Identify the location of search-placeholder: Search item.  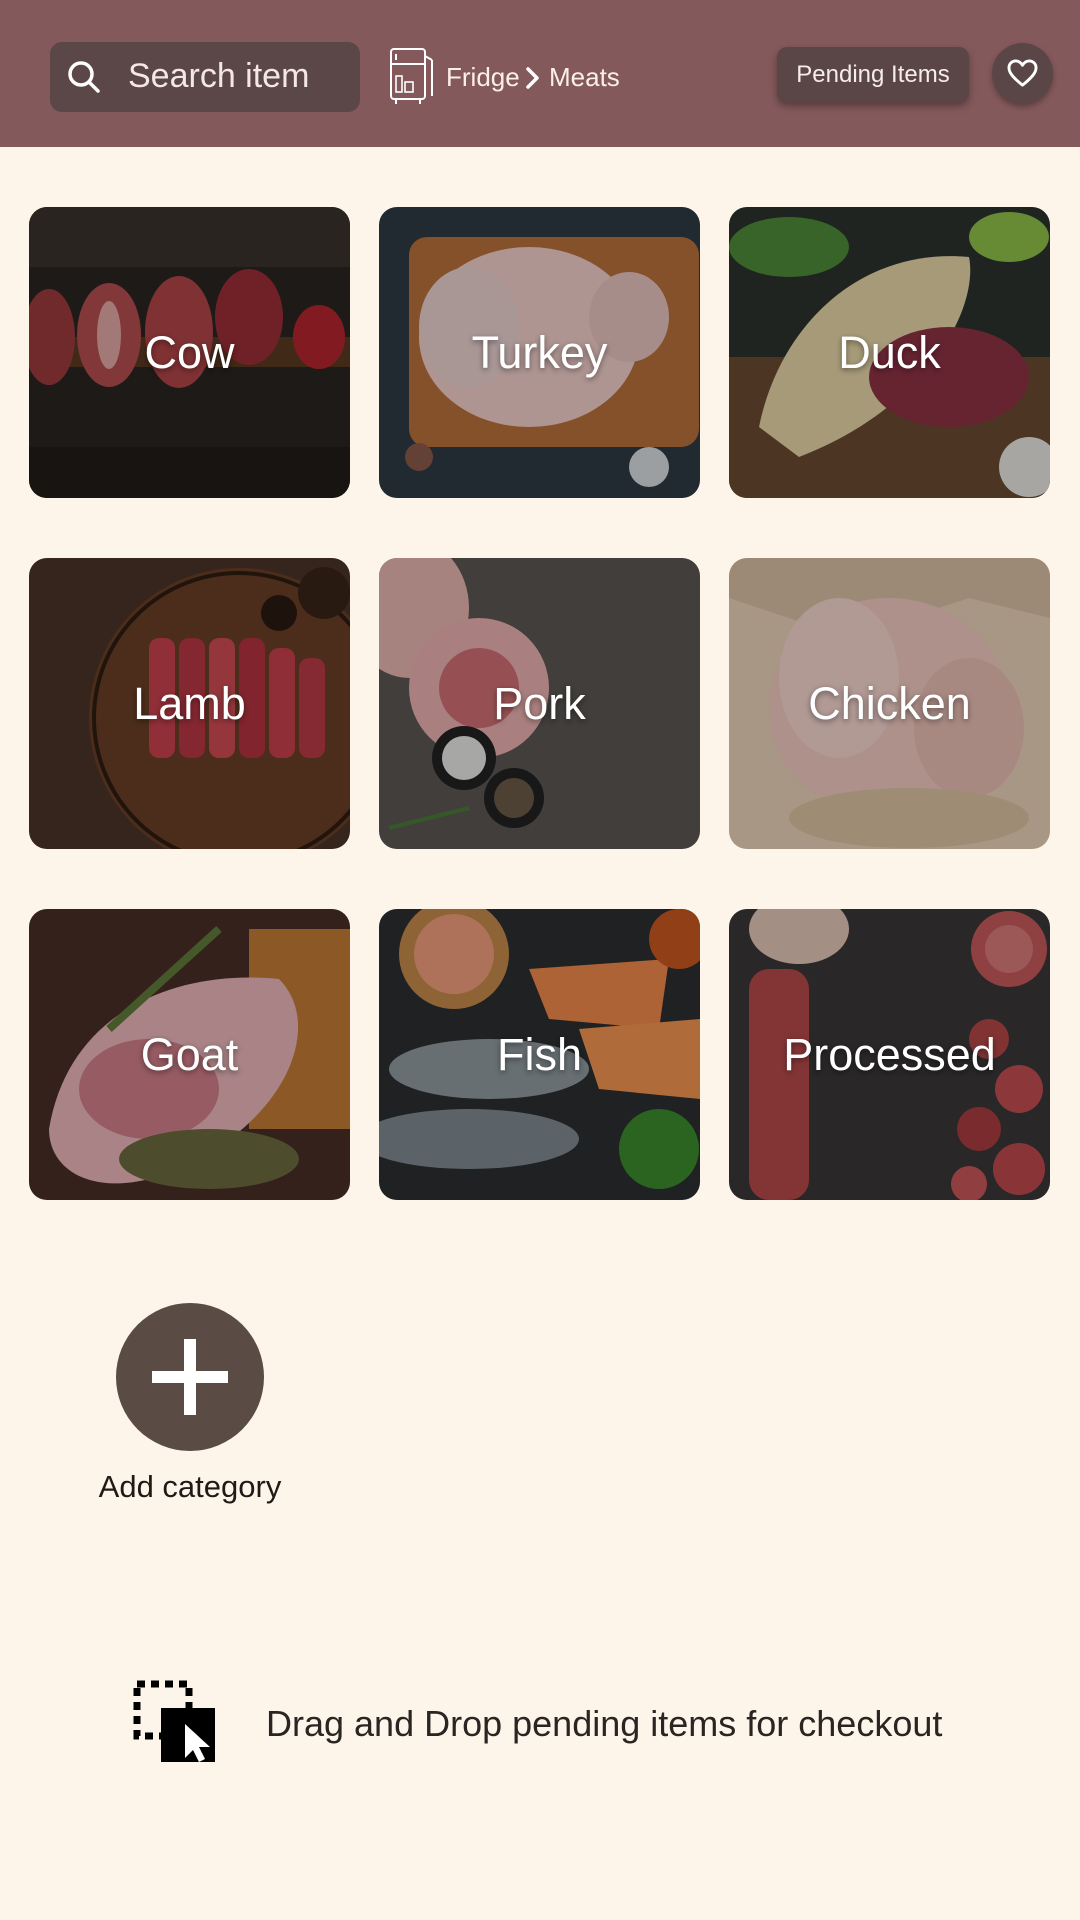
(219, 76).